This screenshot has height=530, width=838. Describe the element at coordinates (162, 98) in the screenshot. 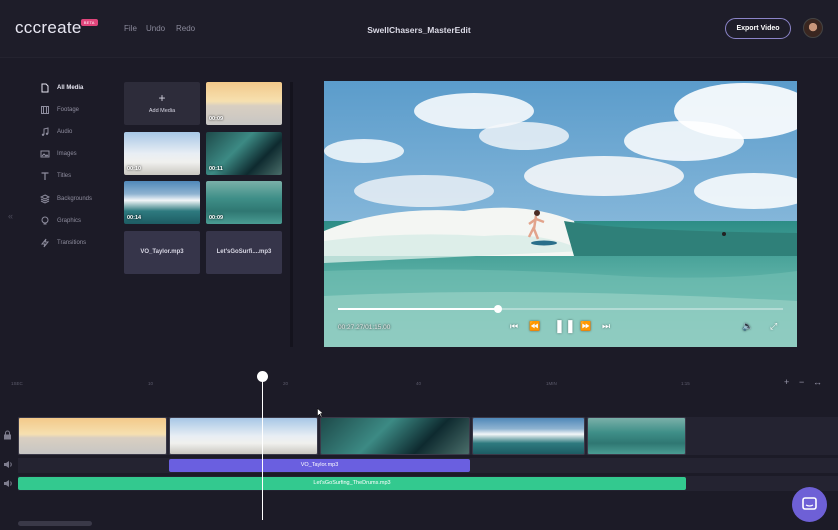

I see `plus-icon: +` at that location.